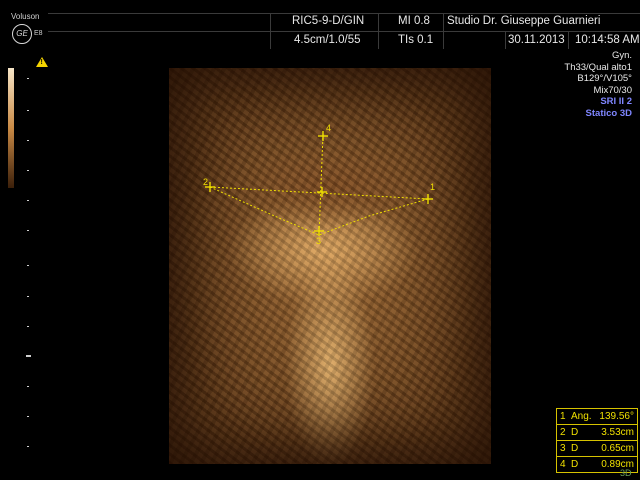  Describe the element at coordinates (28, 270) in the screenshot. I see `depth-ticks` at that location.